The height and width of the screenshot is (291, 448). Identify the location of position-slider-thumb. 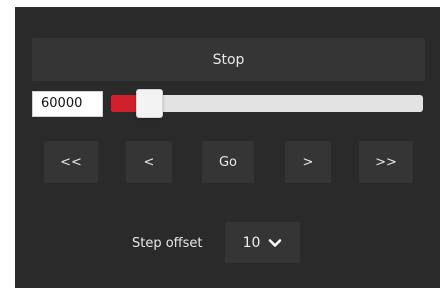
(149, 103).